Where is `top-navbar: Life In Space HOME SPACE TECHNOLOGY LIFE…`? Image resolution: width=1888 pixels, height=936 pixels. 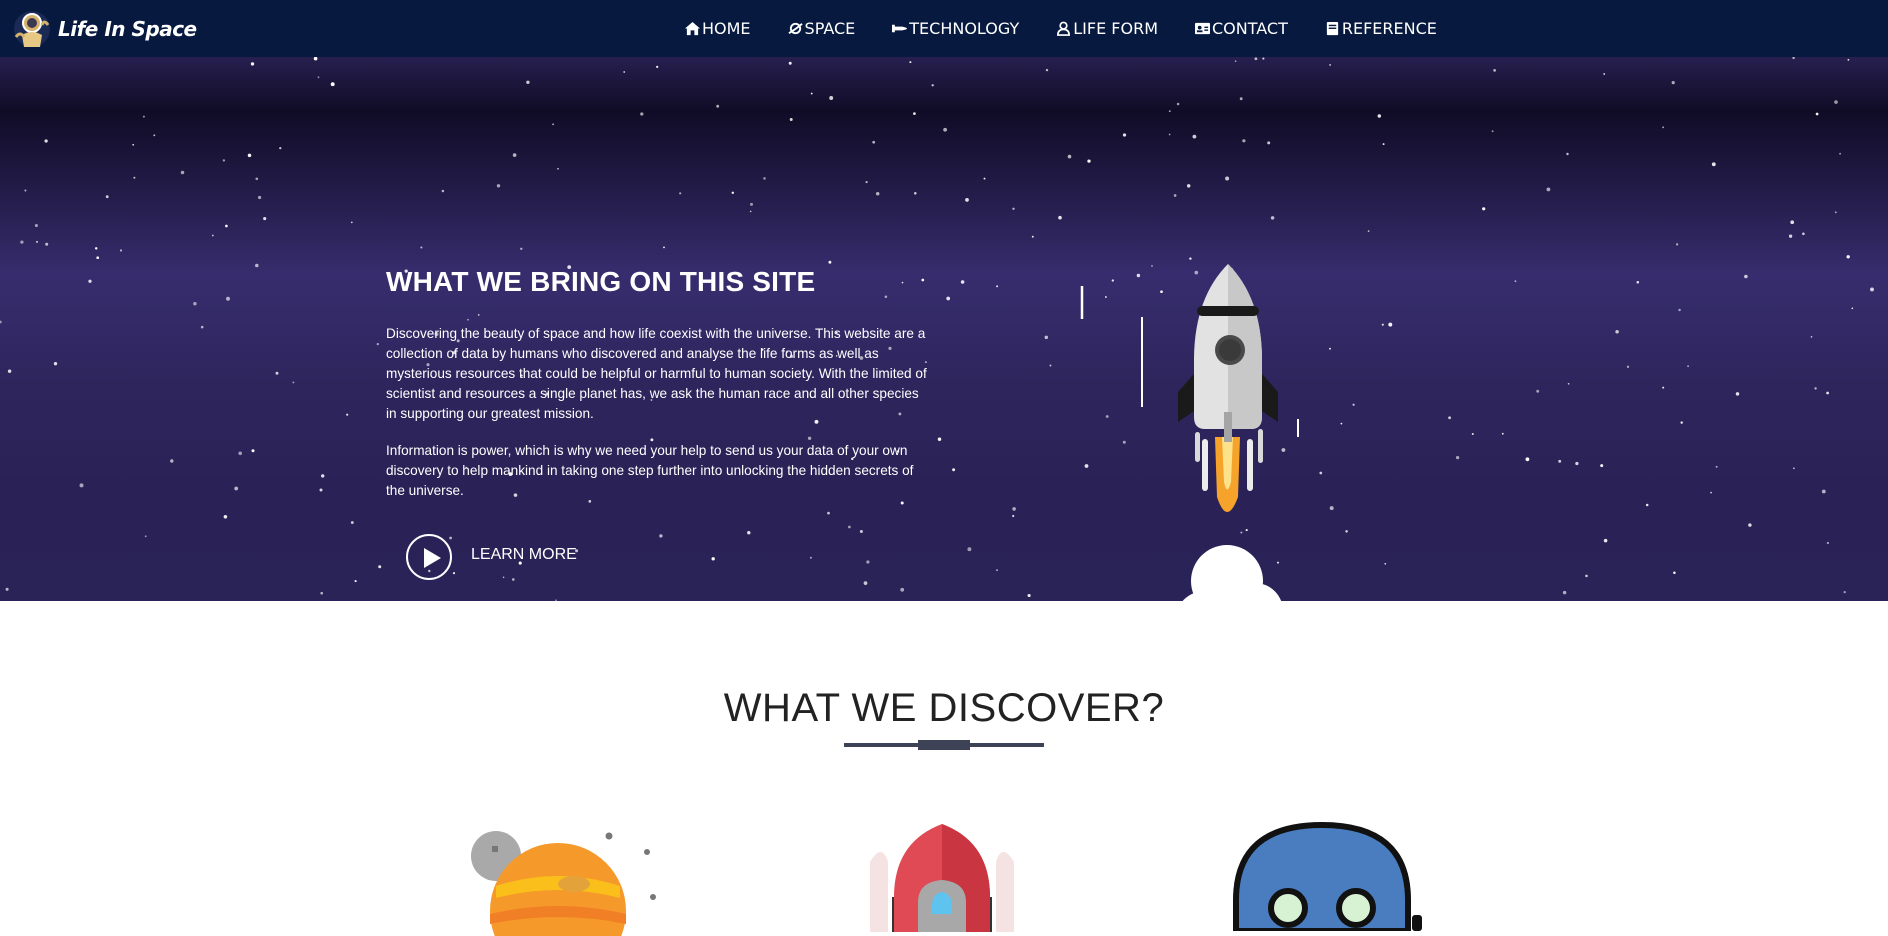 top-navbar: Life In Space HOME SPACE TECHNOLOGY LIFE… is located at coordinates (944, 28).